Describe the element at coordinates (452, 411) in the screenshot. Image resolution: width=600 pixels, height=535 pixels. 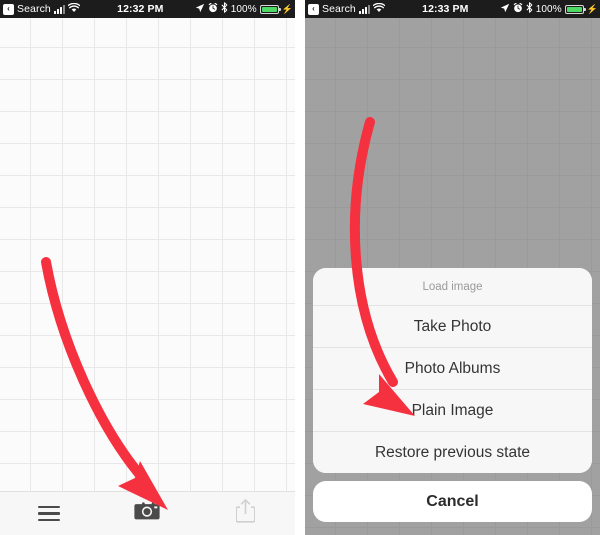
I see `action-sheet-option-plain-image: Plain Image` at that location.